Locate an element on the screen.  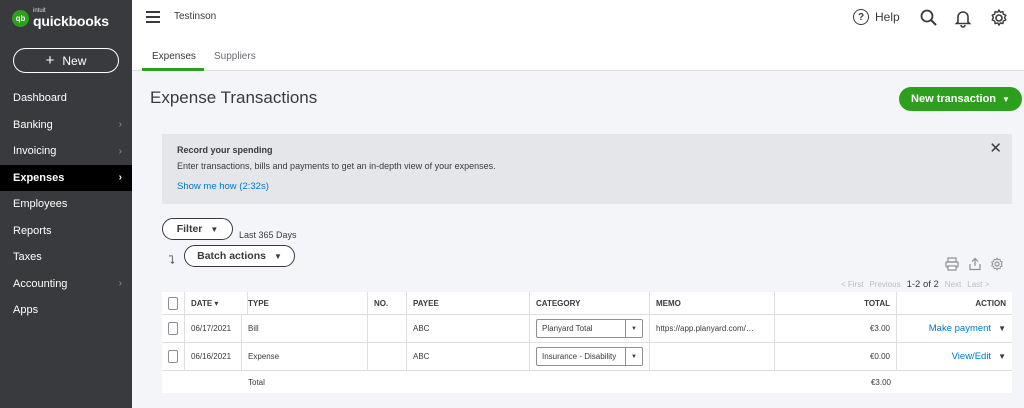
logo-name-text: quickbooks is located at coordinates (71, 21).